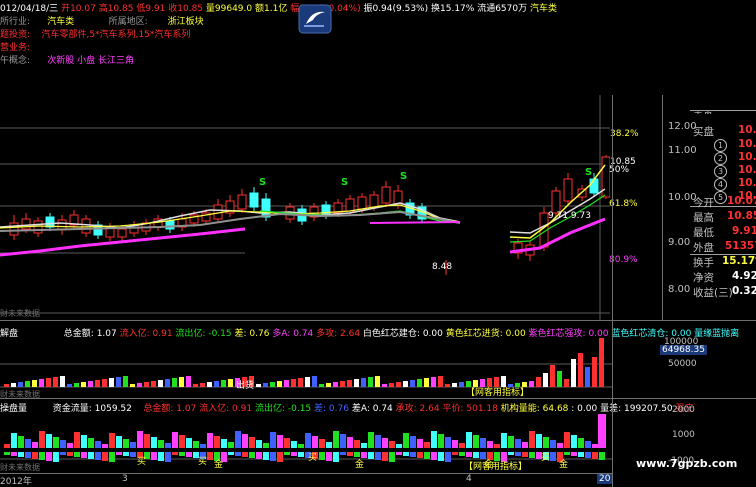 This screenshot has width=756, height=487. I want to click on y-tick-800: 8.00, so click(679, 289).